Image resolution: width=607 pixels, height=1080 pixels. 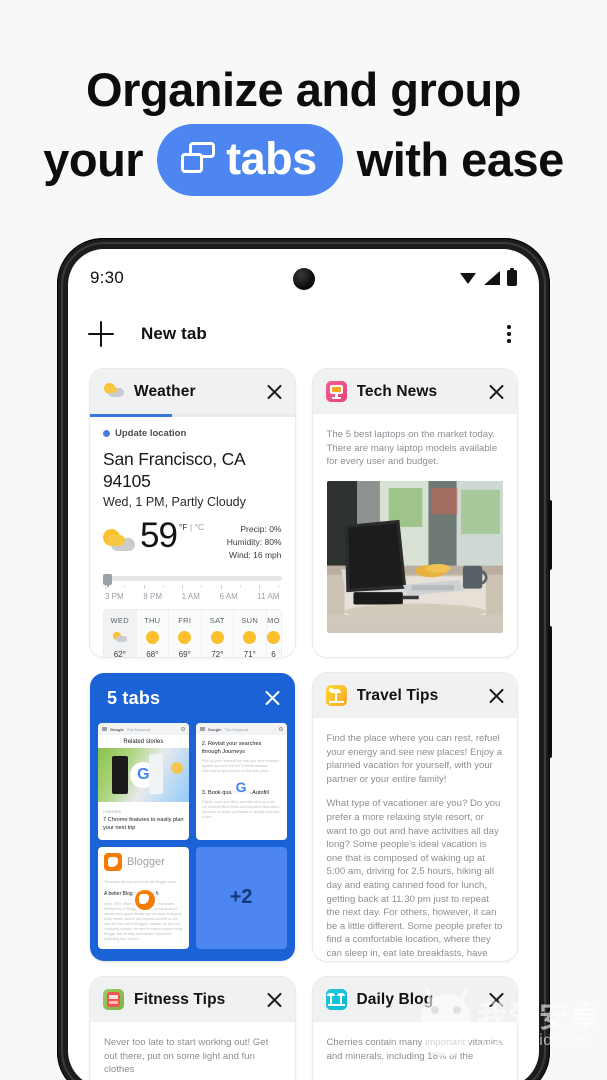 I want to click on new-tab-label: New tab, so click(x=174, y=334).